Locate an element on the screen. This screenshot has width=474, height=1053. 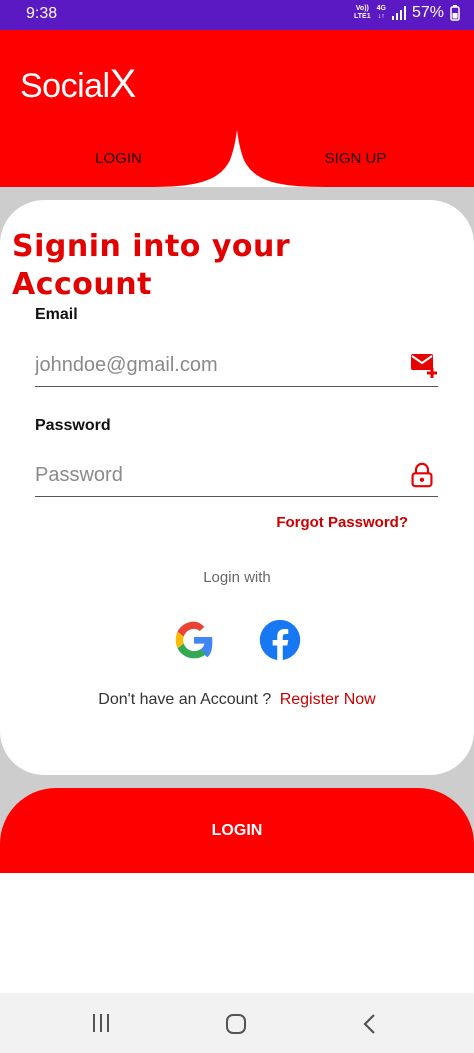
app-title: SocialX is located at coordinates (78, 84).